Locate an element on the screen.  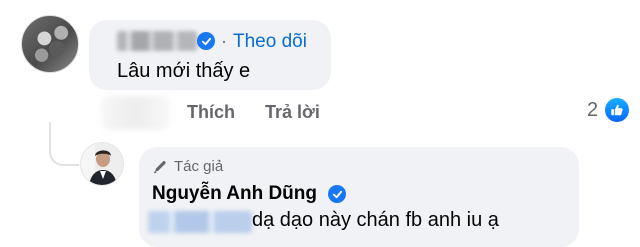
pen-icon is located at coordinates (160, 166).